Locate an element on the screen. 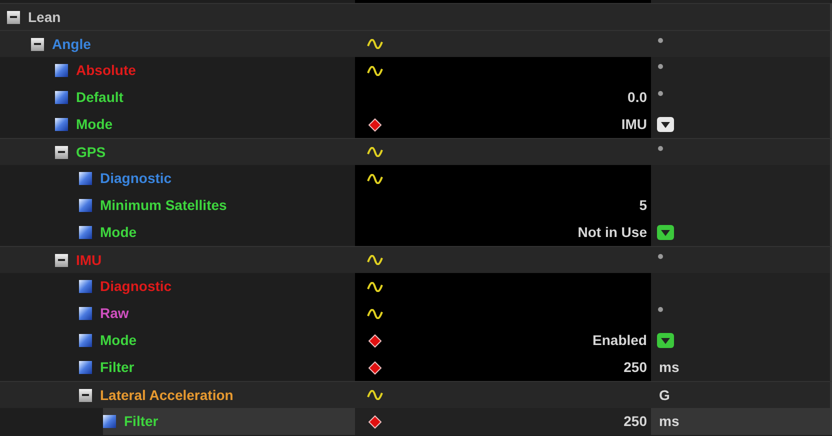 This screenshot has width=832, height=436. item-label: Lean is located at coordinates (44, 17).